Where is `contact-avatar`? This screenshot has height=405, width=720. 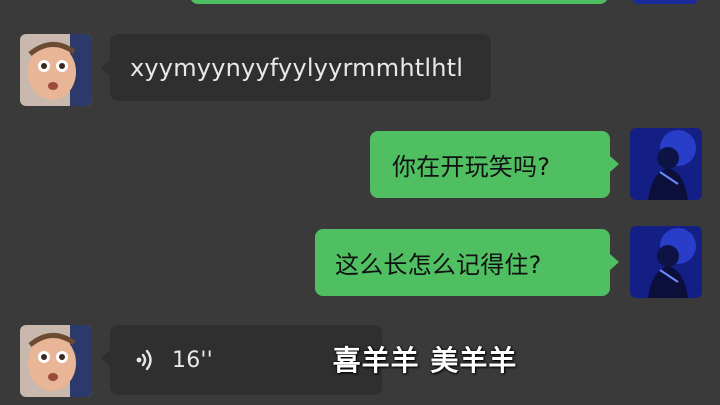 contact-avatar is located at coordinates (56, 70).